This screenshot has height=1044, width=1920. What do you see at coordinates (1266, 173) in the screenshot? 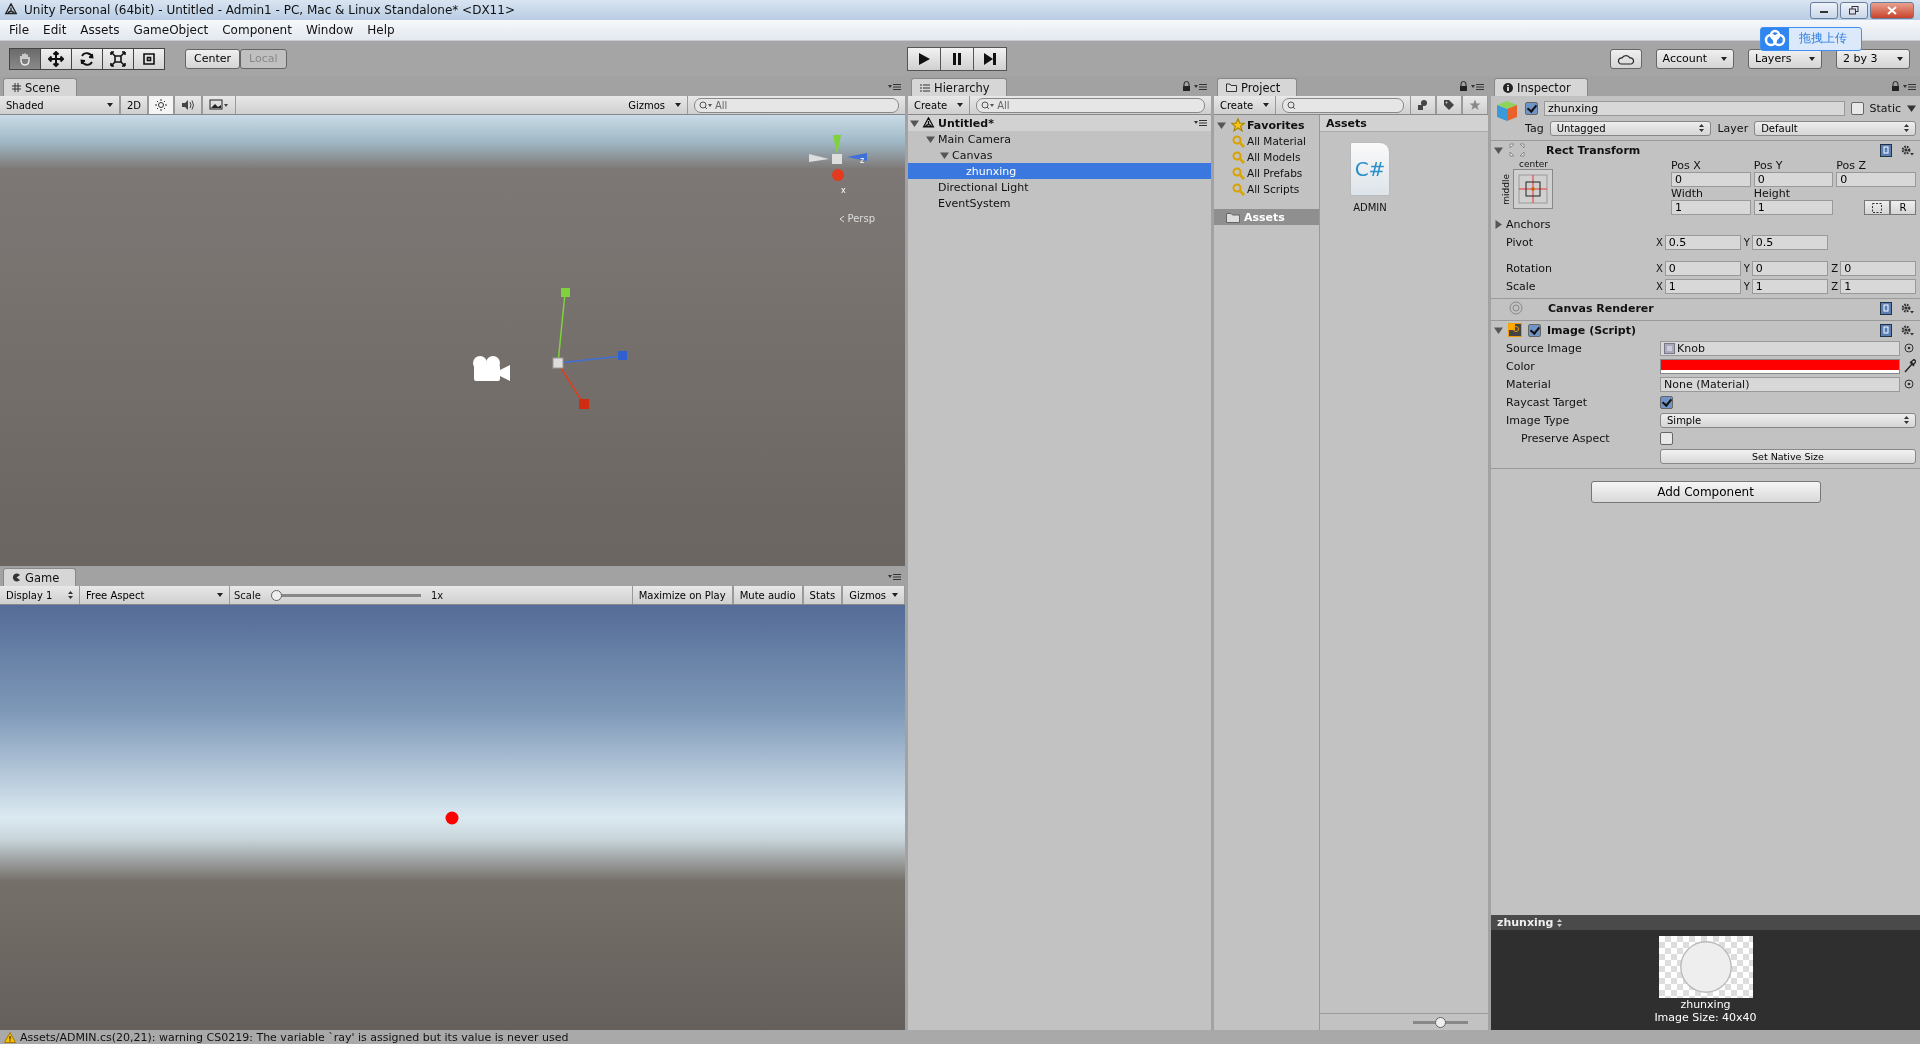
I see `favorite-search-item: All Prefabs` at bounding box center [1266, 173].